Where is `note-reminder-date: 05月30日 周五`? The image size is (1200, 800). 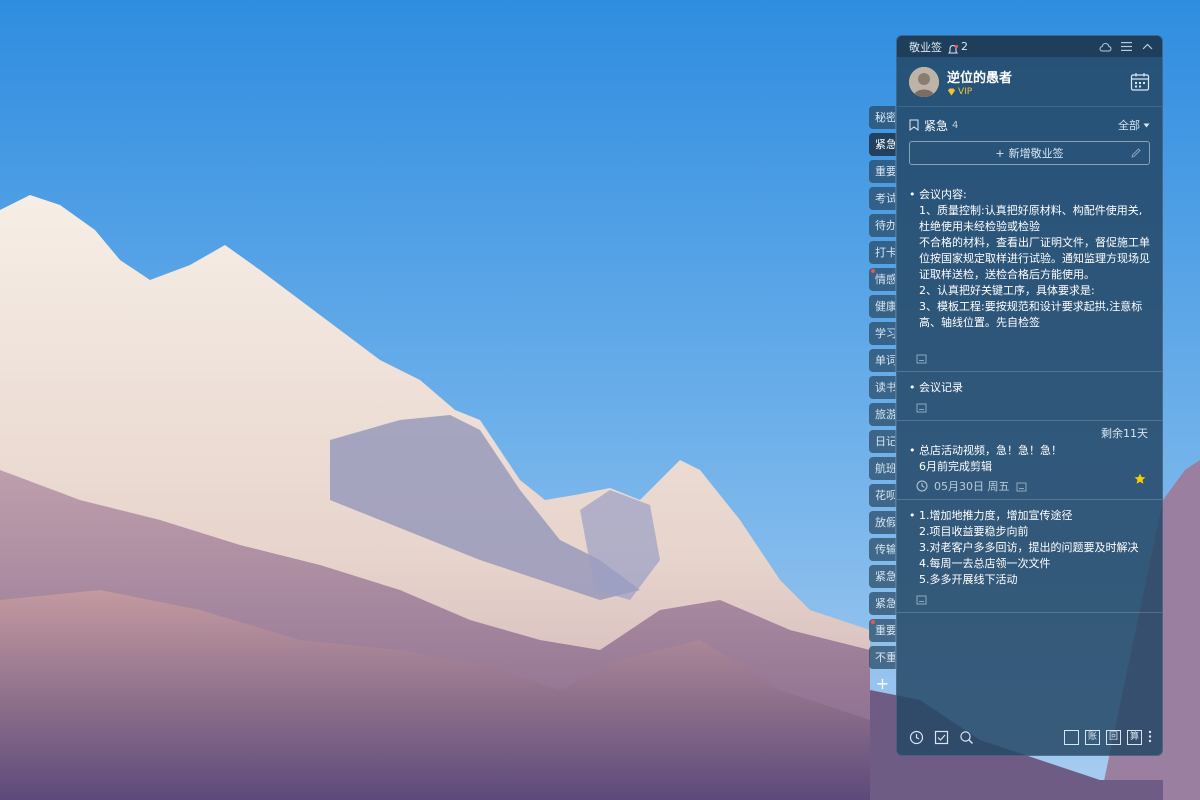
note-reminder-date: 05月30日 周五 is located at coordinates (972, 486).